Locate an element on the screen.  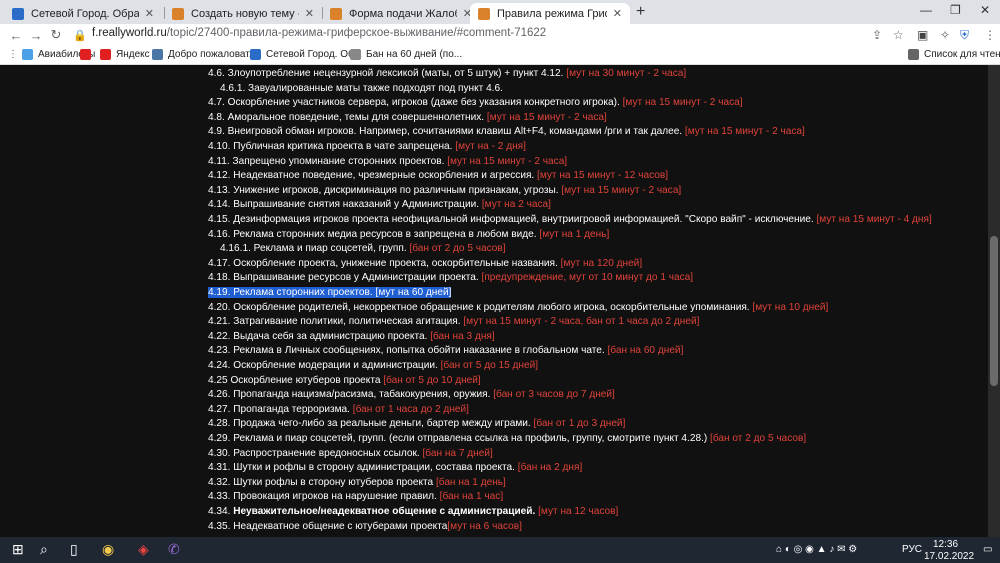
penalty-text: [бан на 3 дня] is located at coordinates (462, 336).